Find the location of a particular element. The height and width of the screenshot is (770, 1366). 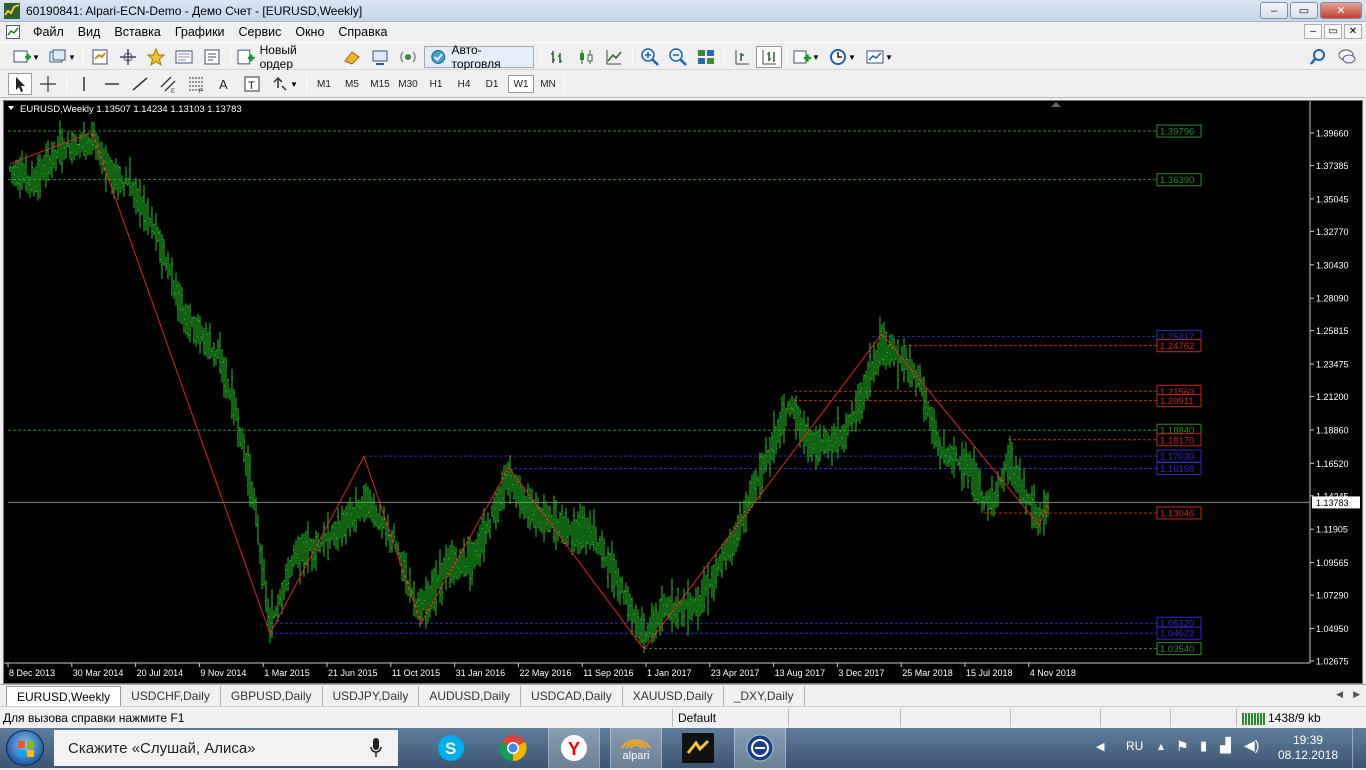

language-indicator: RU is located at coordinates (1134, 746).